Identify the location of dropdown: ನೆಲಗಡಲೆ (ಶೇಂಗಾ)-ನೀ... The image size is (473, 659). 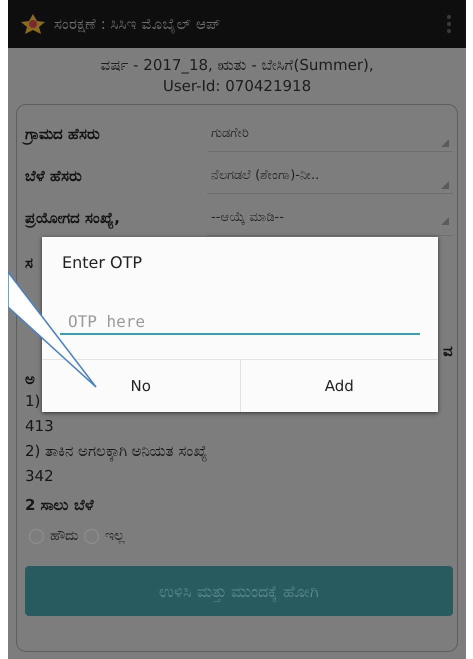
(330, 176).